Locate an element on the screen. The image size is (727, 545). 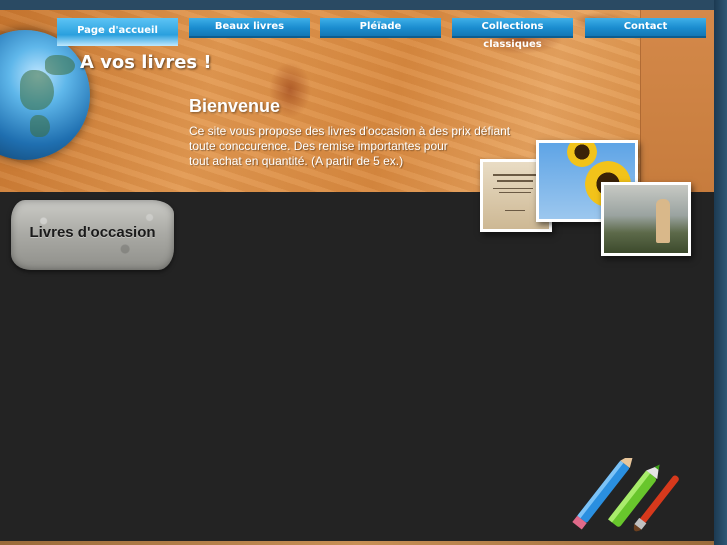
site-title: A vos livres ! is located at coordinates (146, 62).